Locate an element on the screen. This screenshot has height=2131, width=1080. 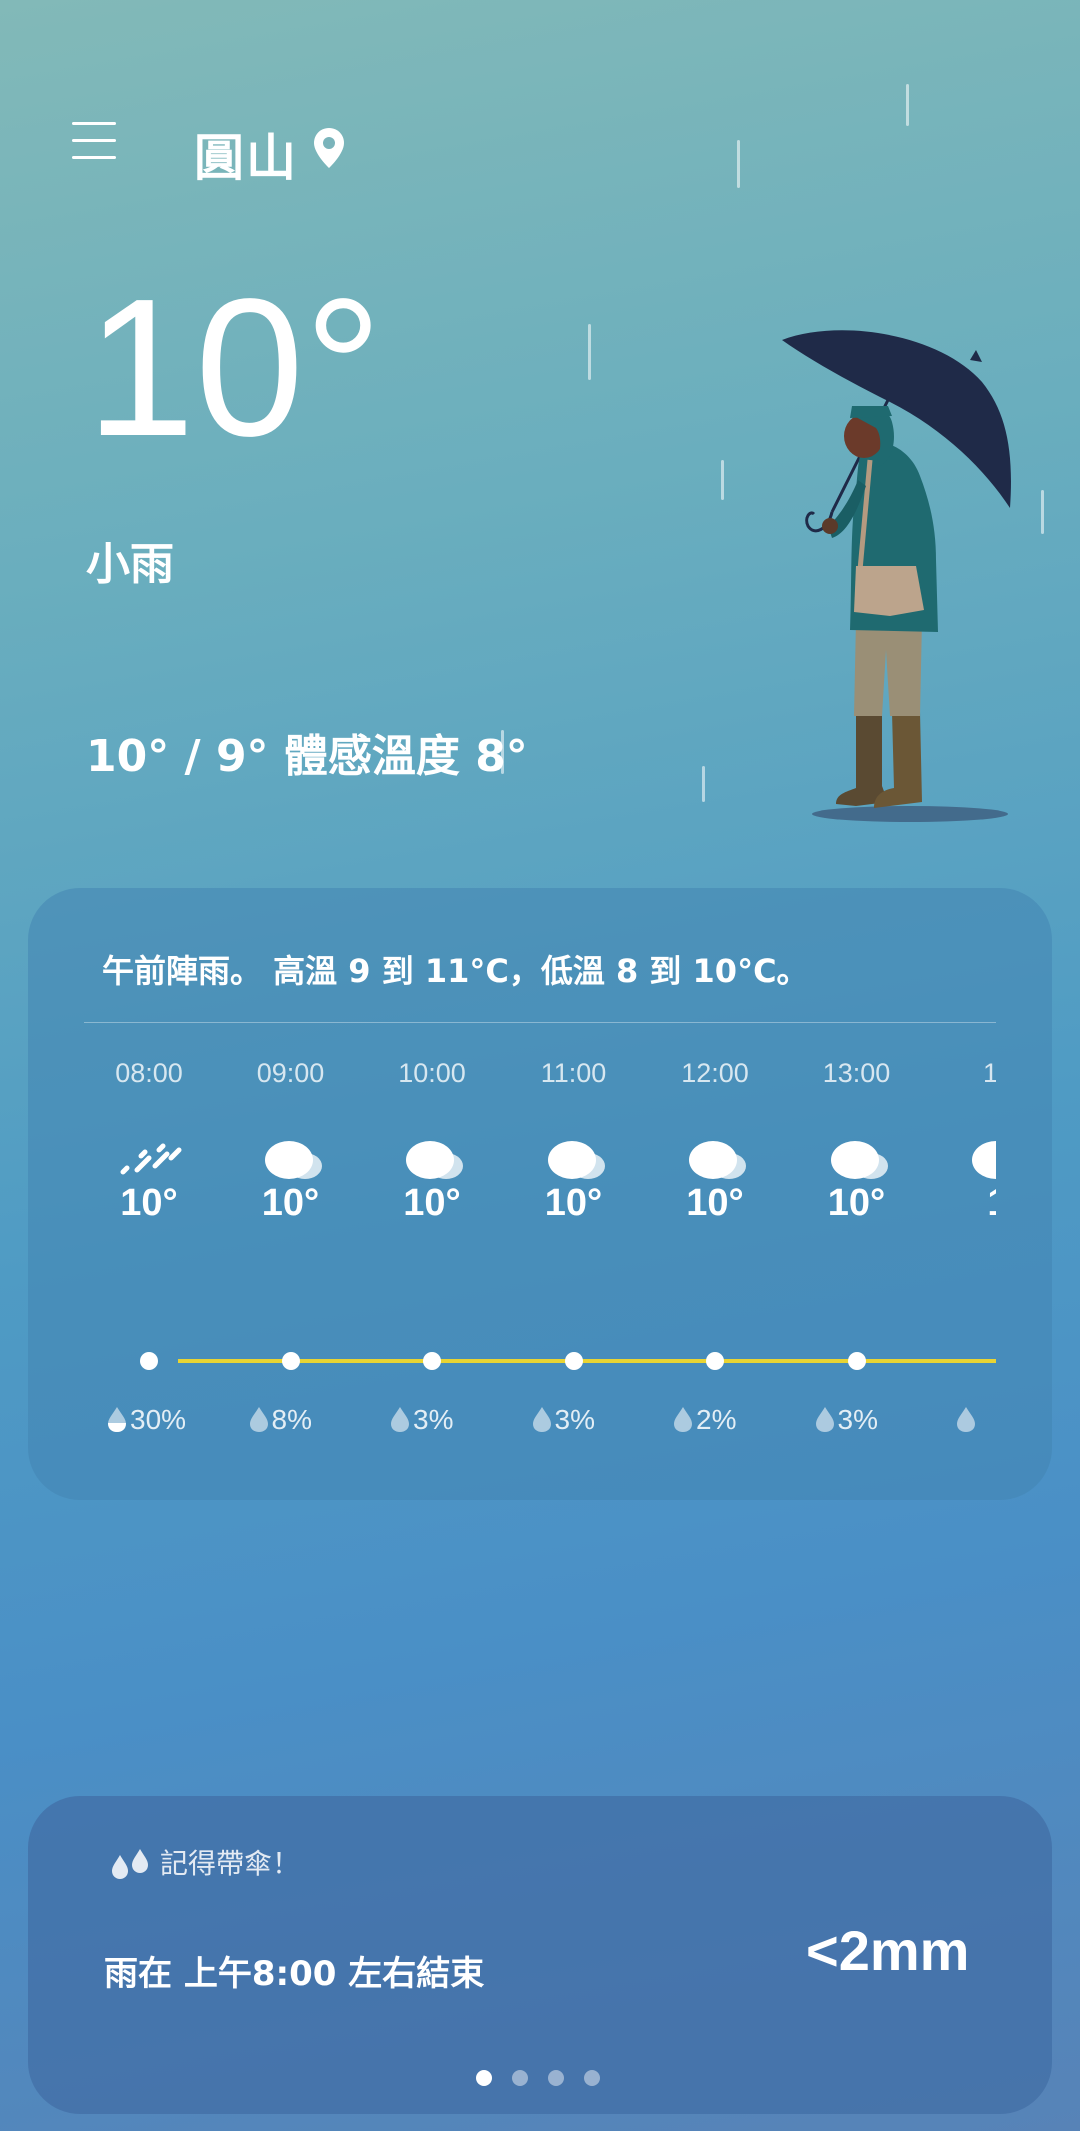
precipitation-amount: <2mm is located at coordinates (888, 1950).